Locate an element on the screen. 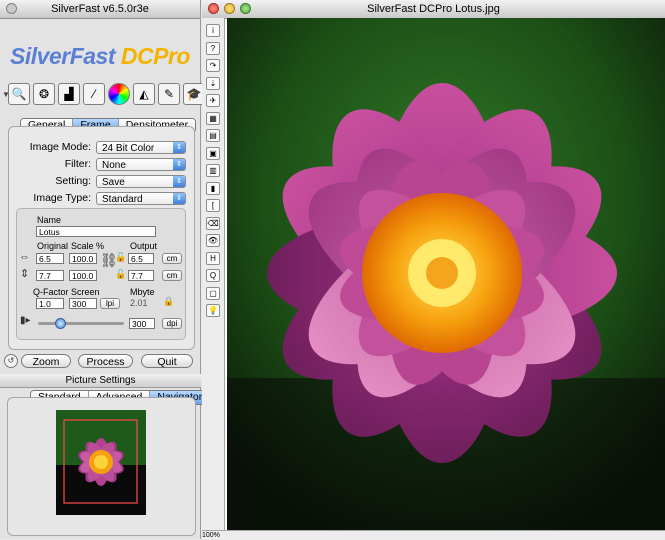  logo-main: SilverFast is located at coordinates (62, 56).